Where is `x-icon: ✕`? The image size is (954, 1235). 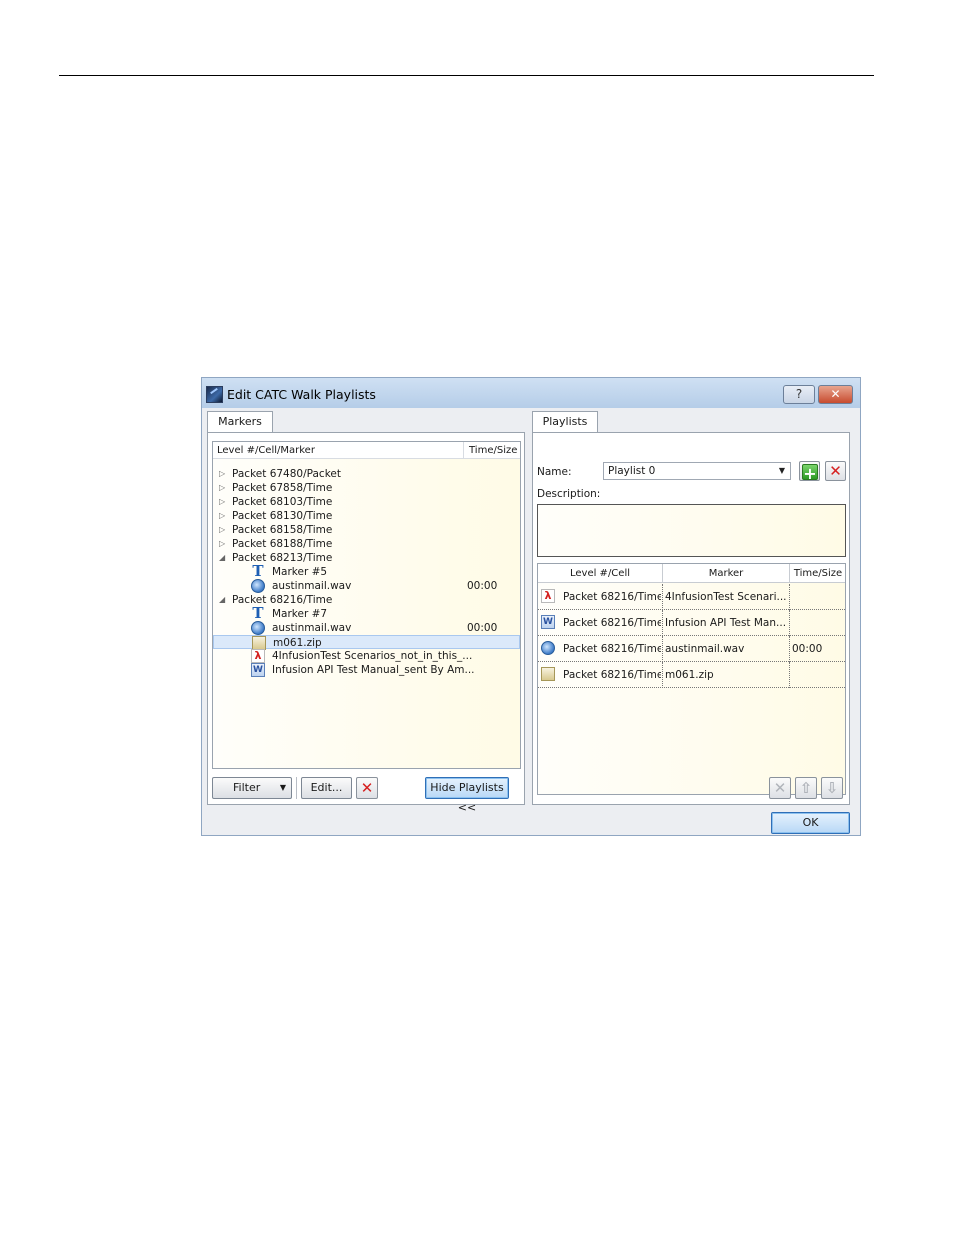
x-icon: ✕ is located at coordinates (780, 788).